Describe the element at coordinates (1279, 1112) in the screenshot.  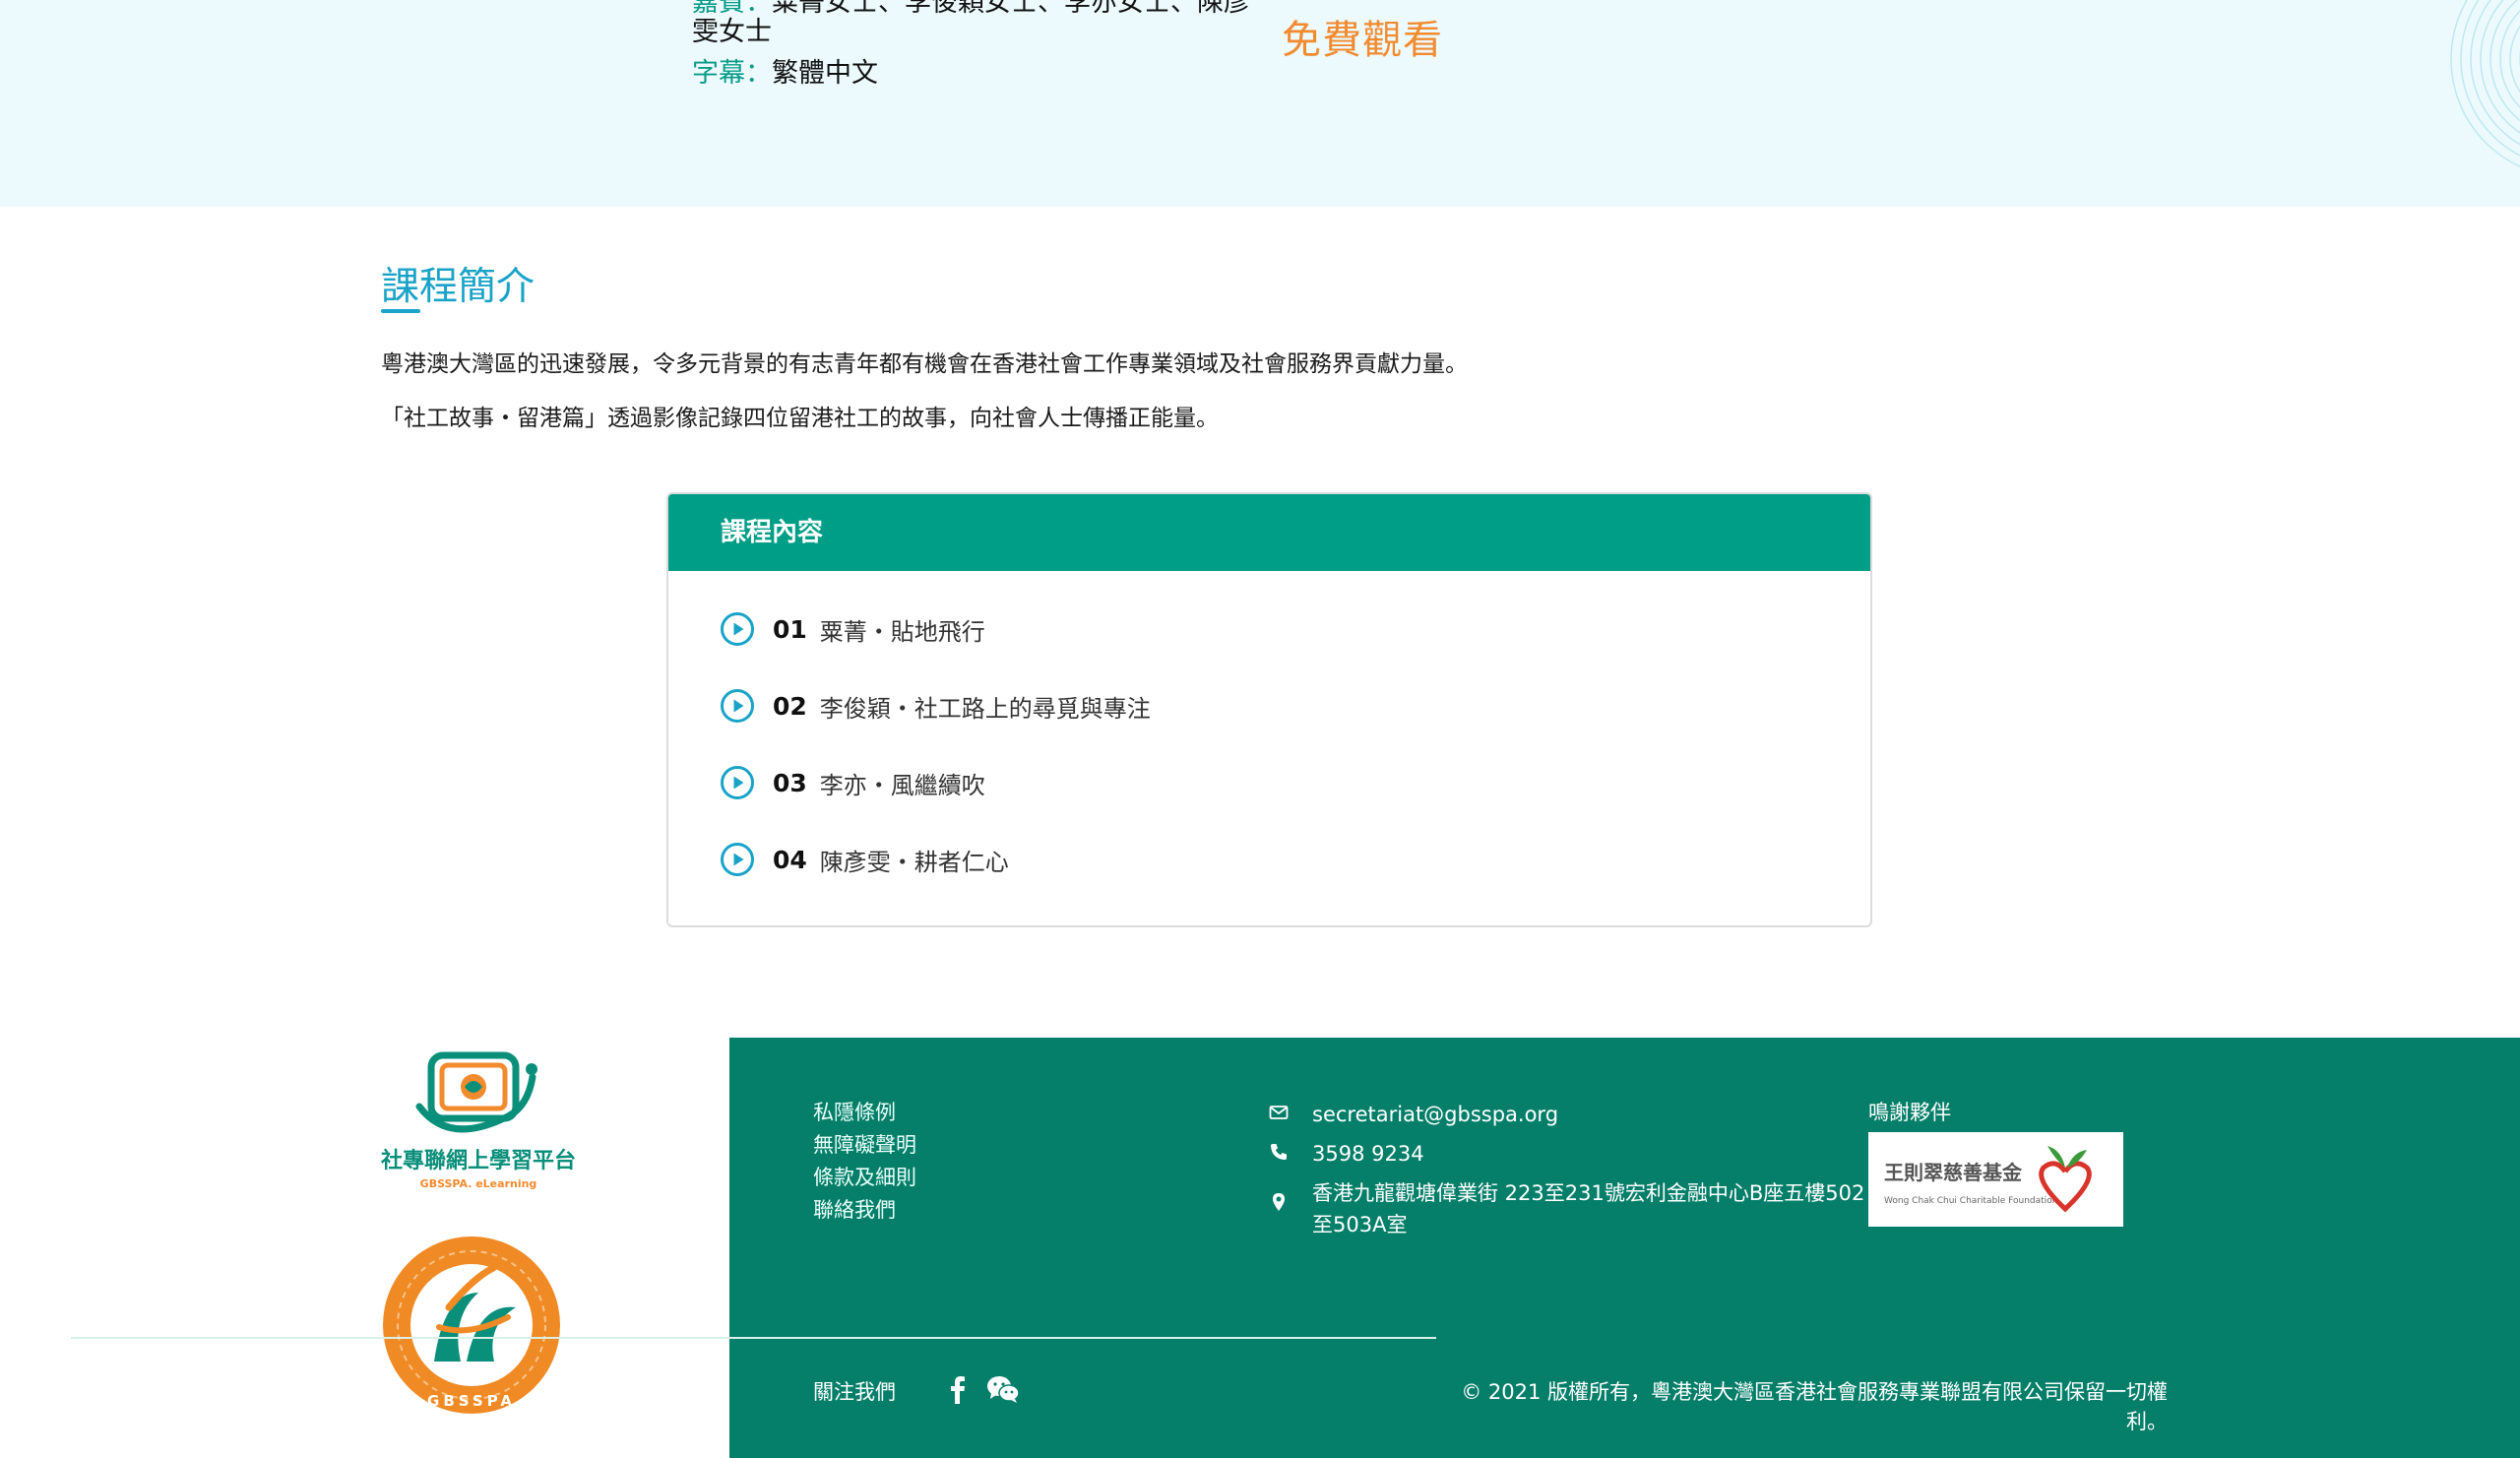
I see `mail-icon` at that location.